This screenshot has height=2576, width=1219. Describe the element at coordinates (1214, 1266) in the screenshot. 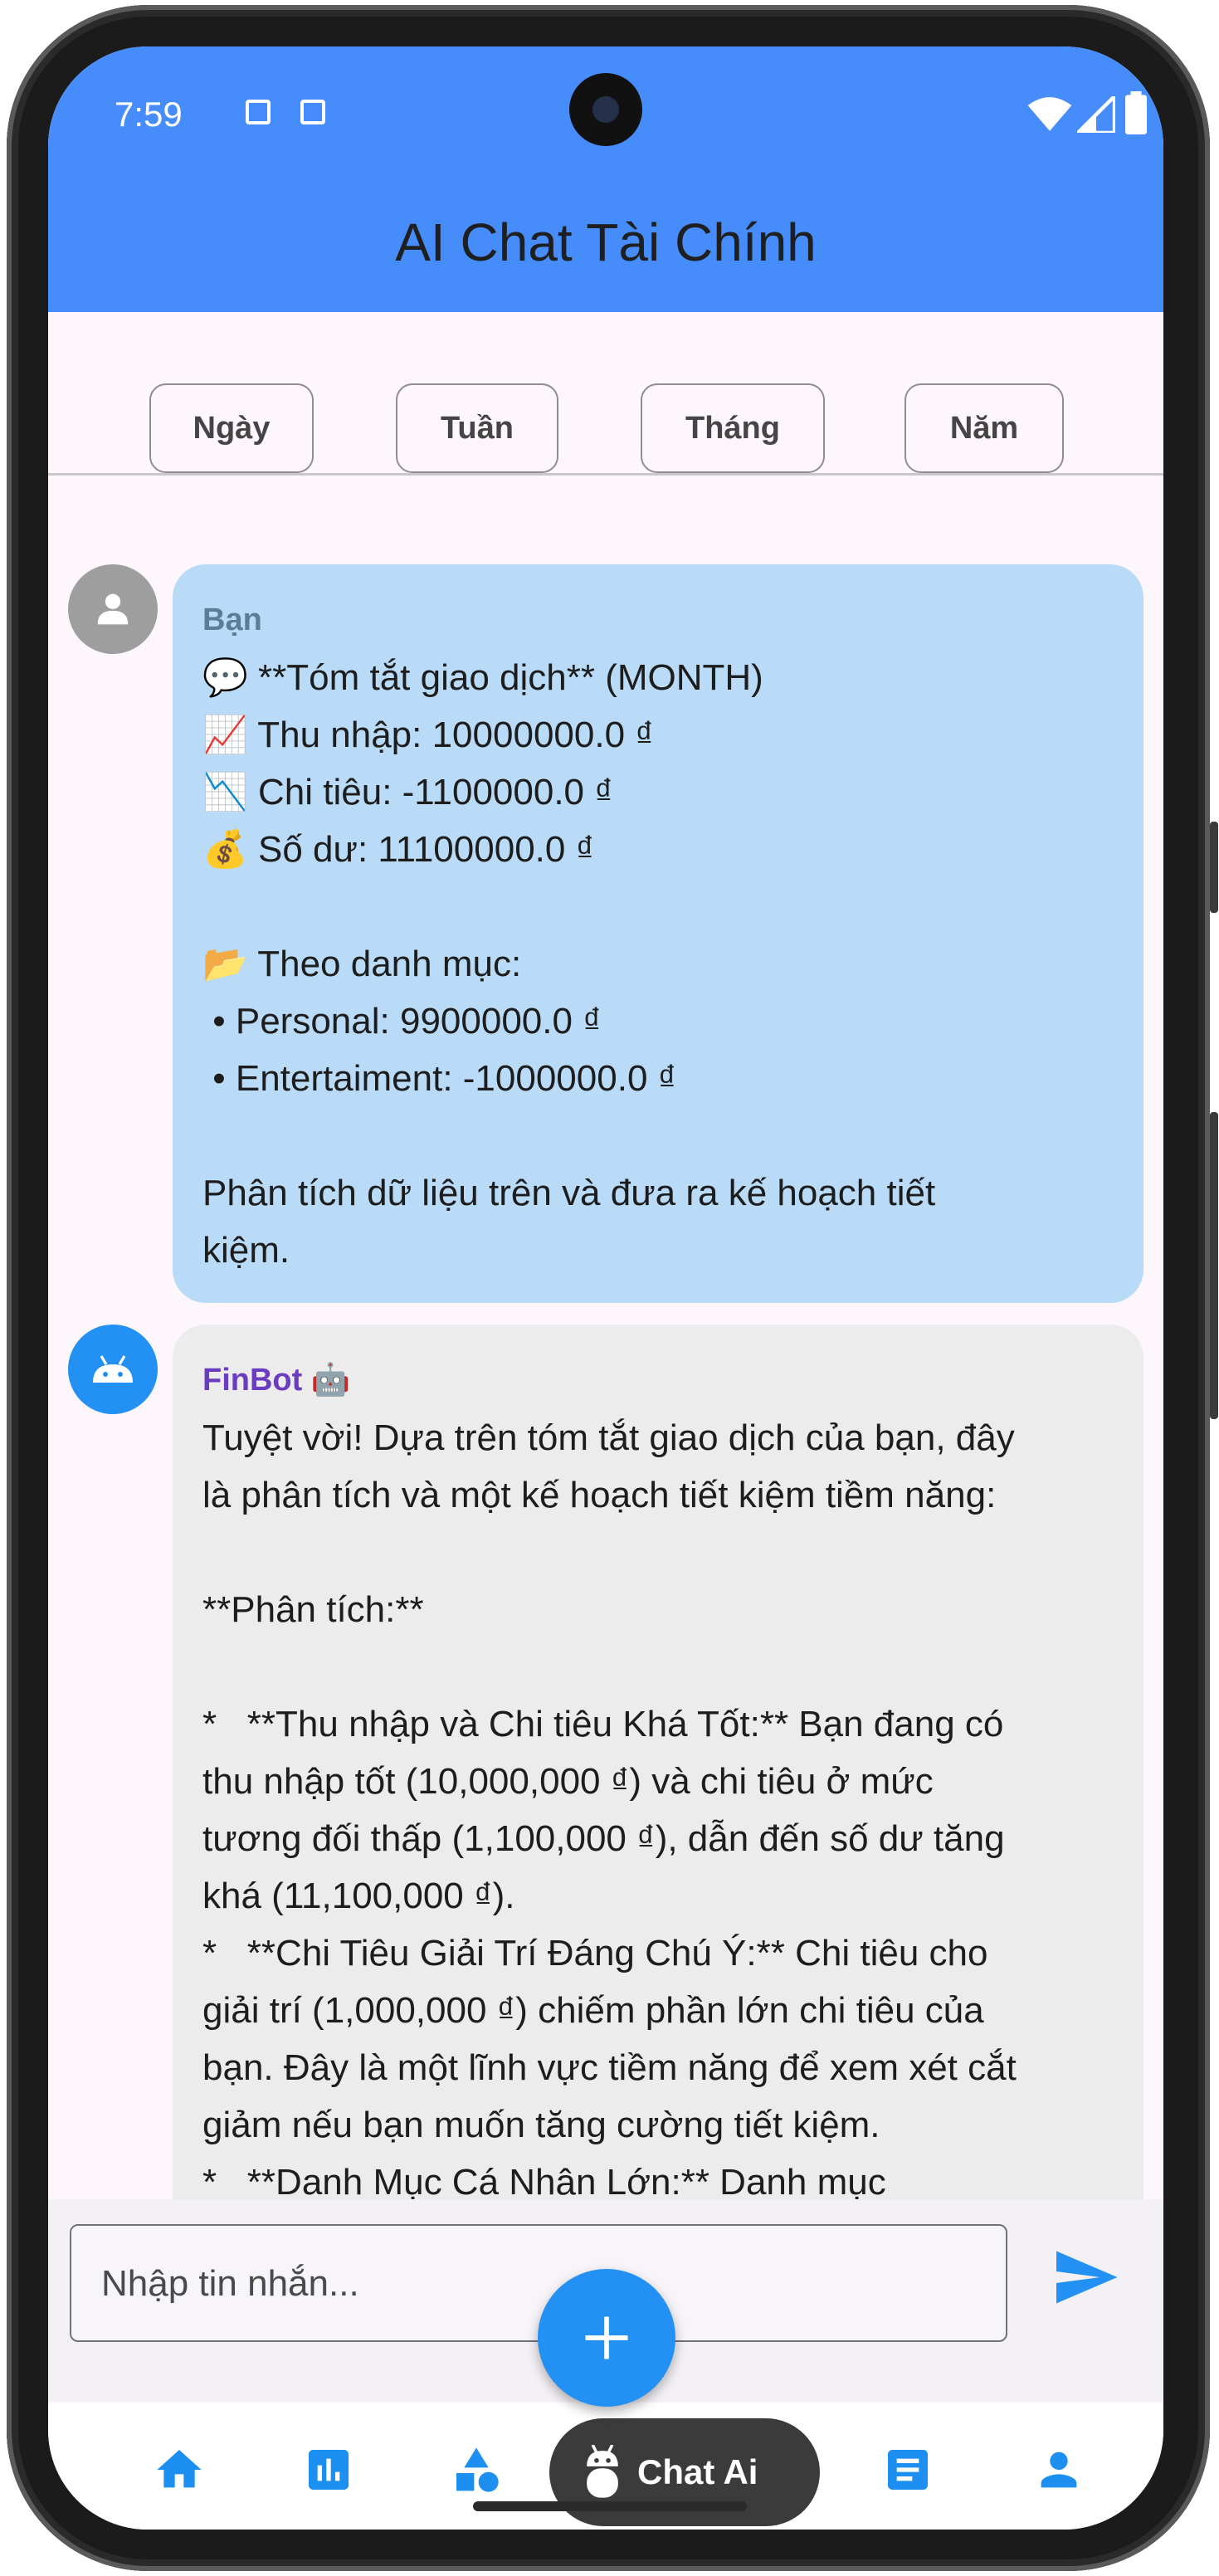

I see `volume-button` at that location.